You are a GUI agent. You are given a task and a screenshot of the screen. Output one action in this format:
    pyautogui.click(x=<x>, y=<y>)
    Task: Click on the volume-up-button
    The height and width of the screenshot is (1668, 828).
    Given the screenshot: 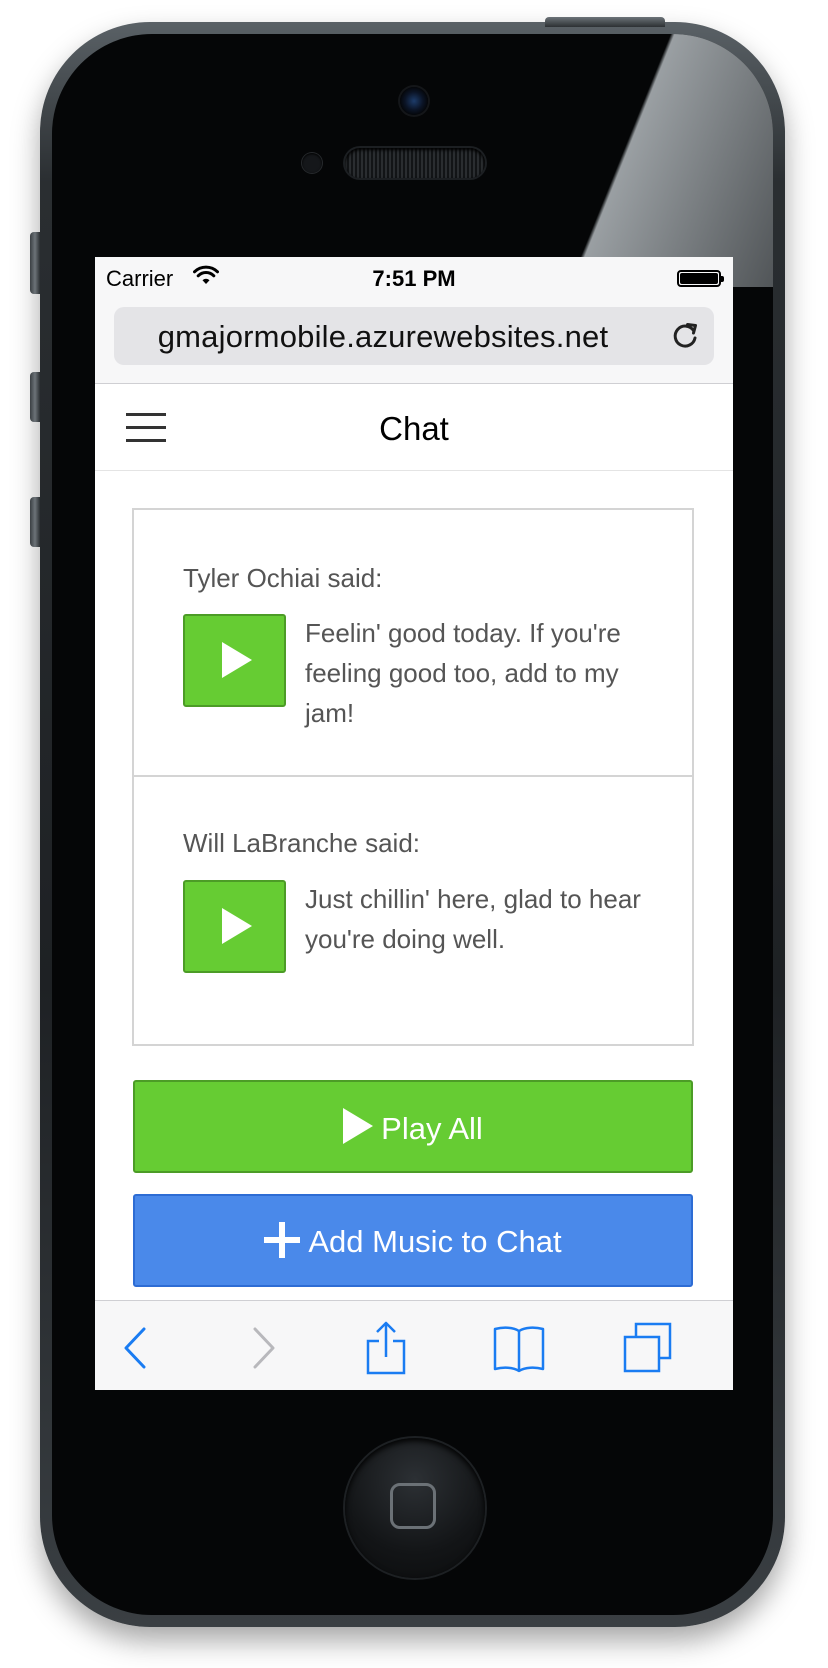 What is the action you would take?
    pyautogui.click(x=35, y=397)
    